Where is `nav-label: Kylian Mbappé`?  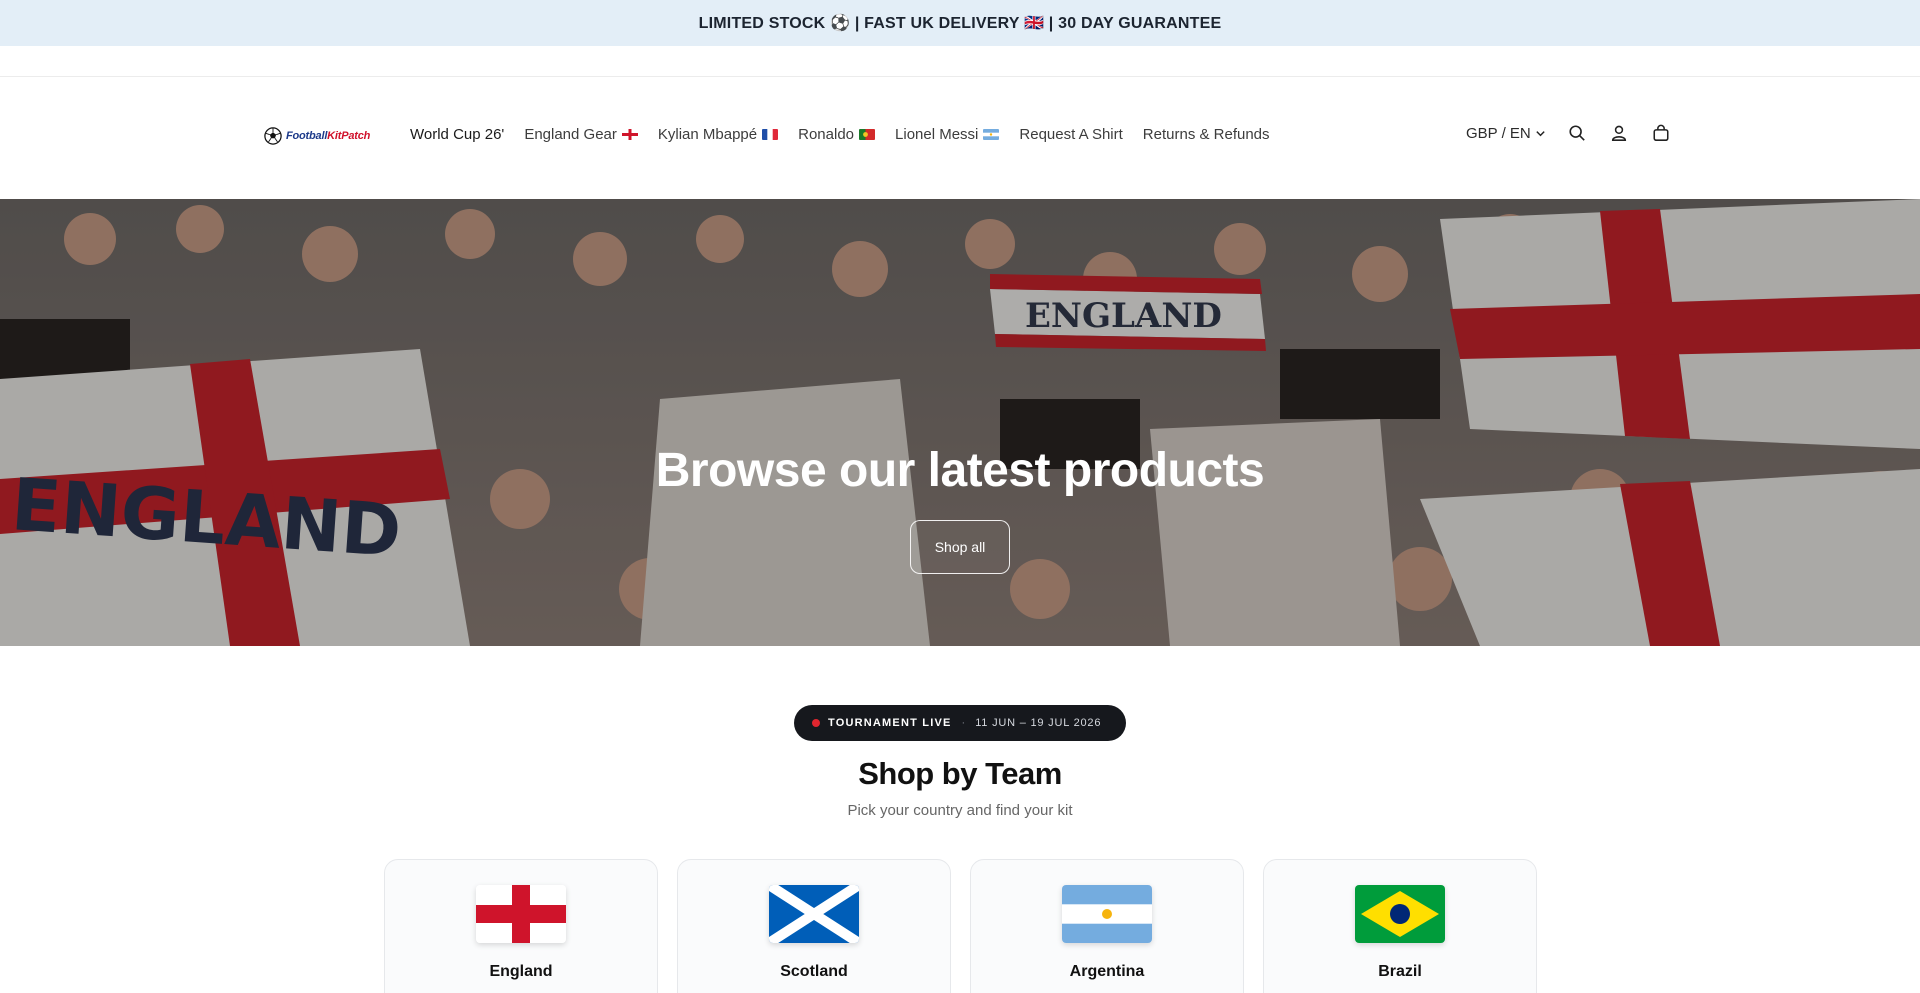 nav-label: Kylian Mbappé is located at coordinates (707, 134).